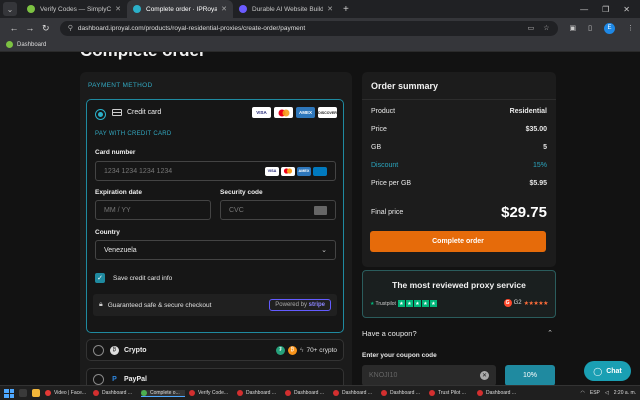 The height and width of the screenshot is (400, 640). I want to click on expiration-label: Expiration date, so click(118, 192).